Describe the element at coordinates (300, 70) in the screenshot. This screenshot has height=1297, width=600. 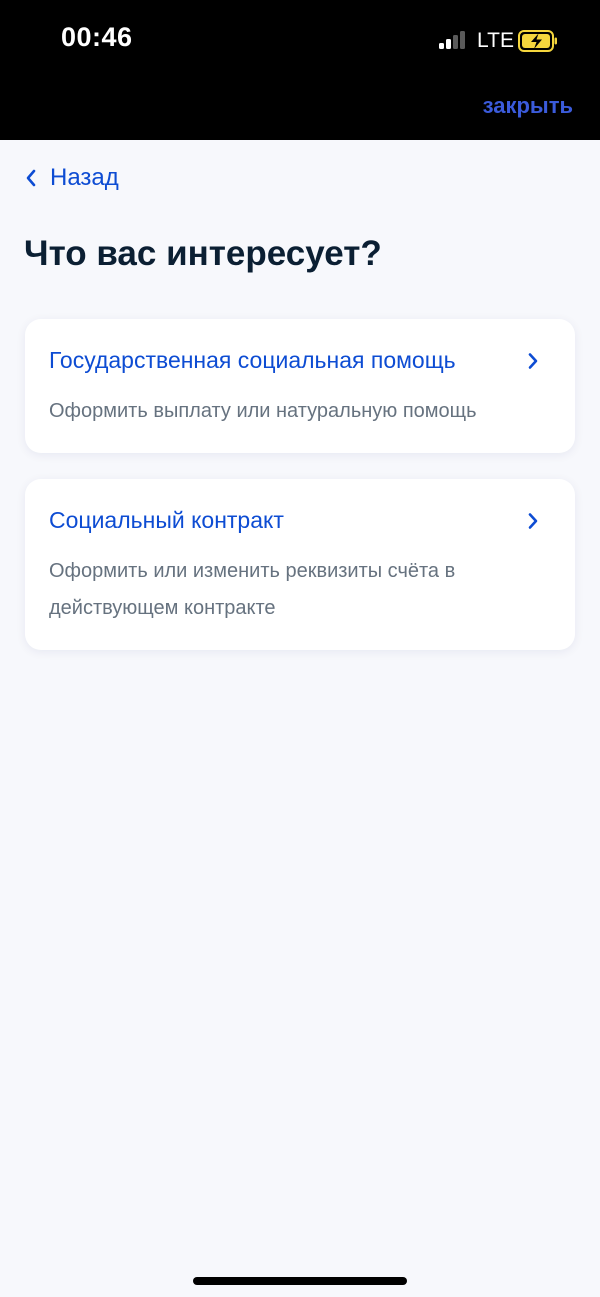
I see `top-bar: 00:46 LTE закрыть` at that location.